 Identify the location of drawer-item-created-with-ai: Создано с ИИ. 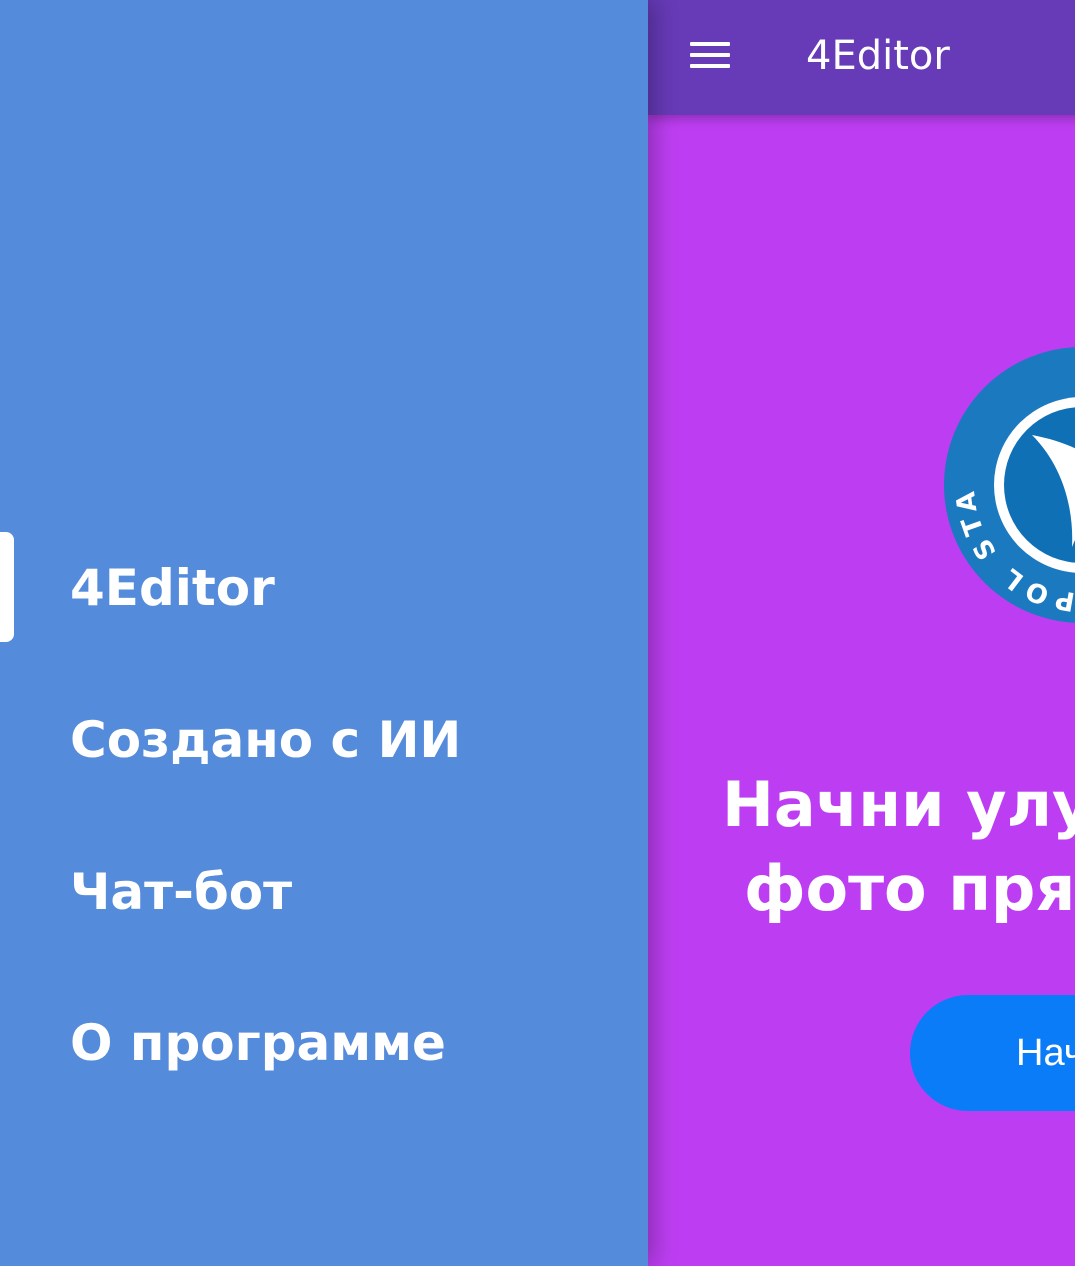
(340, 740).